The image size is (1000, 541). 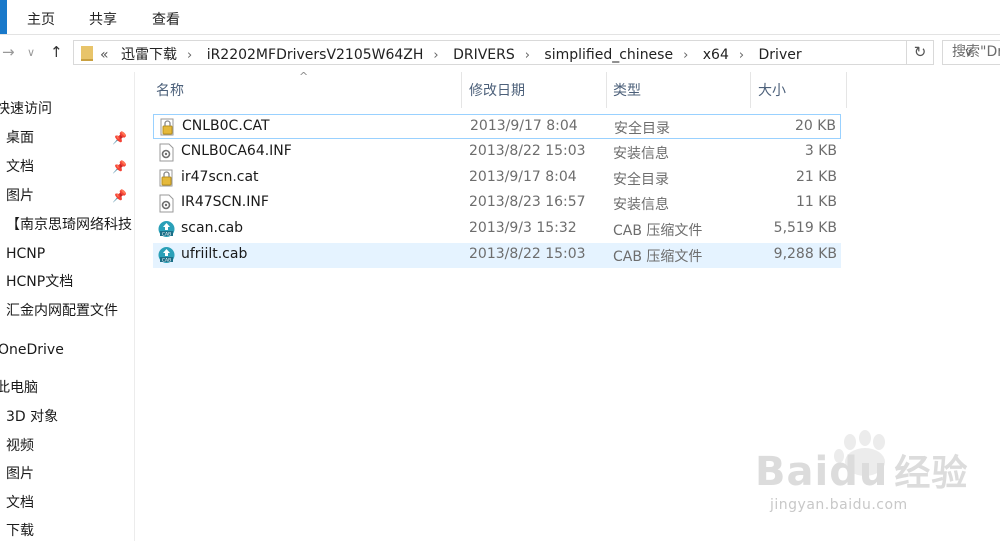 What do you see at coordinates (497, 203) in the screenshot?
I see `file-row: IR47SCN.INF 2013/8/23 16:57 安装信息 11 KB` at bounding box center [497, 203].